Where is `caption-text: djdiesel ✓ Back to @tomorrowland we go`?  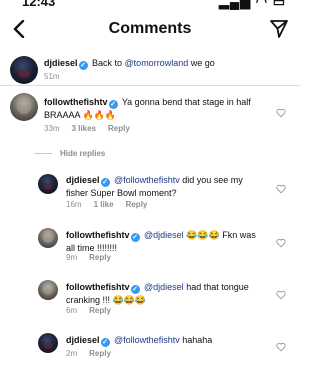
caption-text: djdiesel ✓ Back to @tomorrowland we go is located at coordinates (164, 63).